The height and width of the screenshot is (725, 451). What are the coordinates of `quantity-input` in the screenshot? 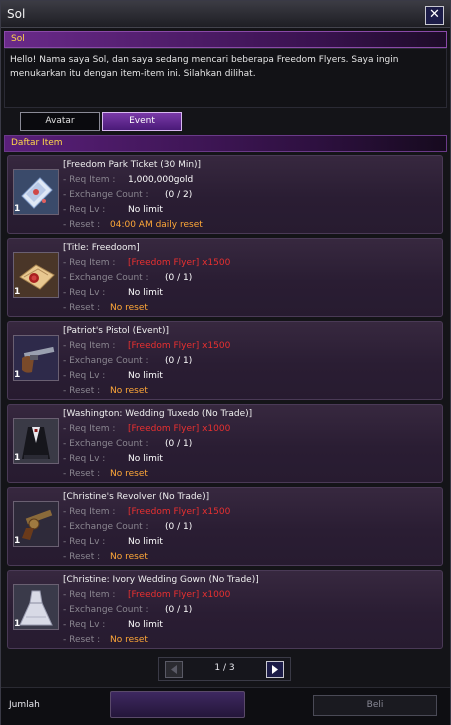 It's located at (177, 704).